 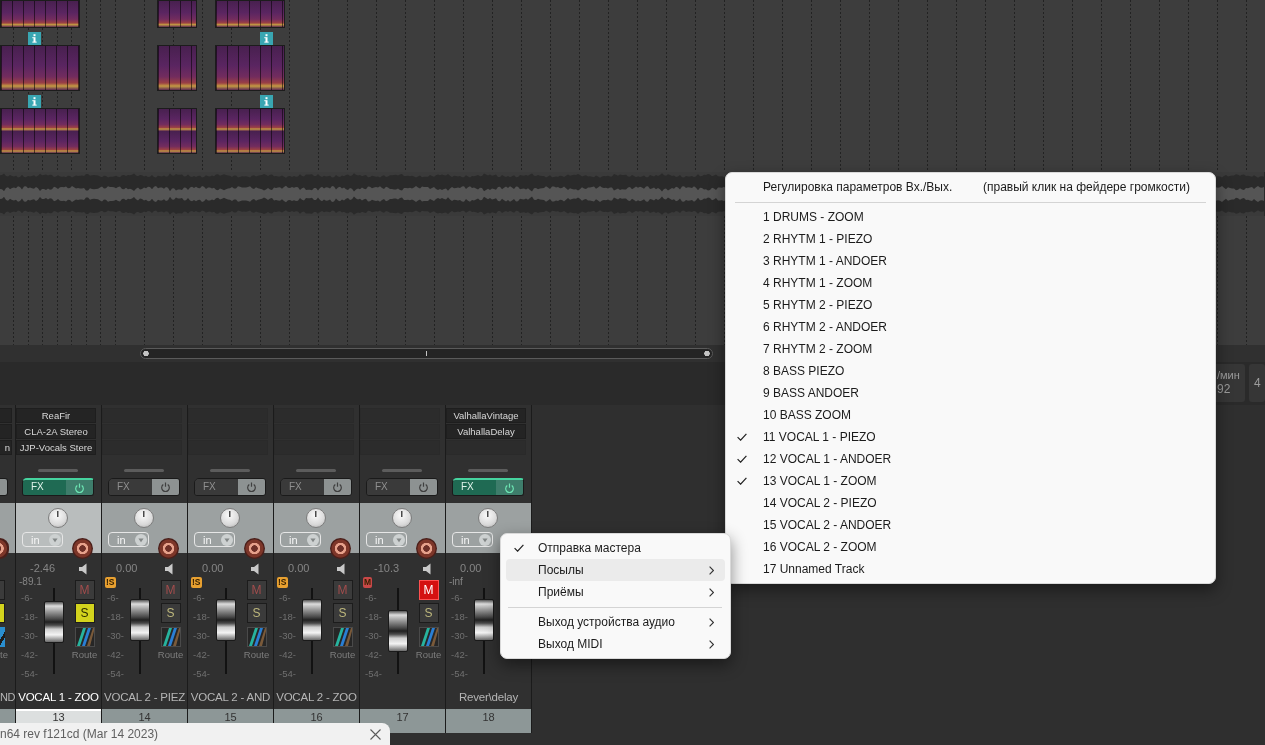 I want to click on track-name: VOCAL 2 - AND, so click(x=230, y=697).